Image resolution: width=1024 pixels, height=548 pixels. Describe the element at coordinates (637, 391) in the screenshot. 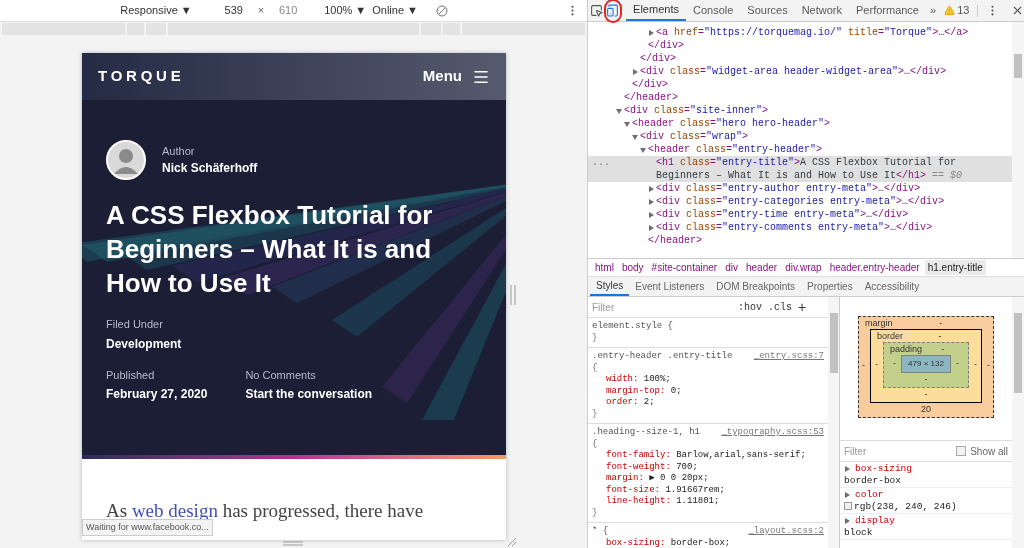

I see `css-property: margin-top: 0;` at that location.